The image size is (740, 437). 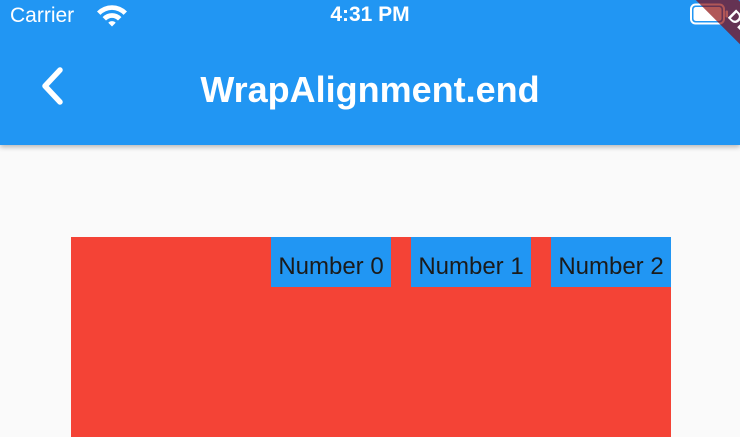 I want to click on status-time: 4:31 PM, so click(x=370, y=14).